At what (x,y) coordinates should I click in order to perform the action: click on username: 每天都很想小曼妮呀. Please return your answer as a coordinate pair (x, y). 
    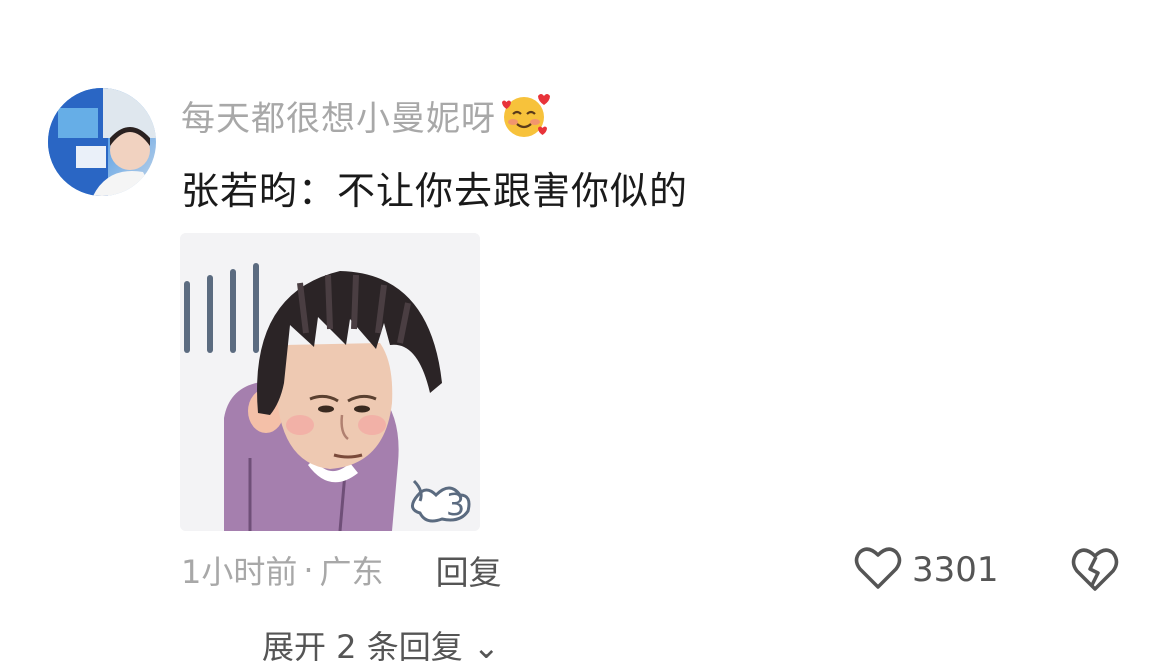
    Looking at the image, I should click on (338, 115).